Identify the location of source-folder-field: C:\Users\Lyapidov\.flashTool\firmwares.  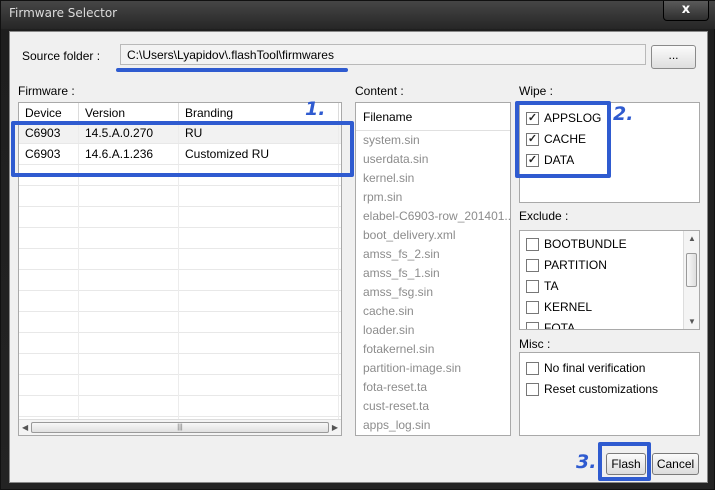
(383, 54).